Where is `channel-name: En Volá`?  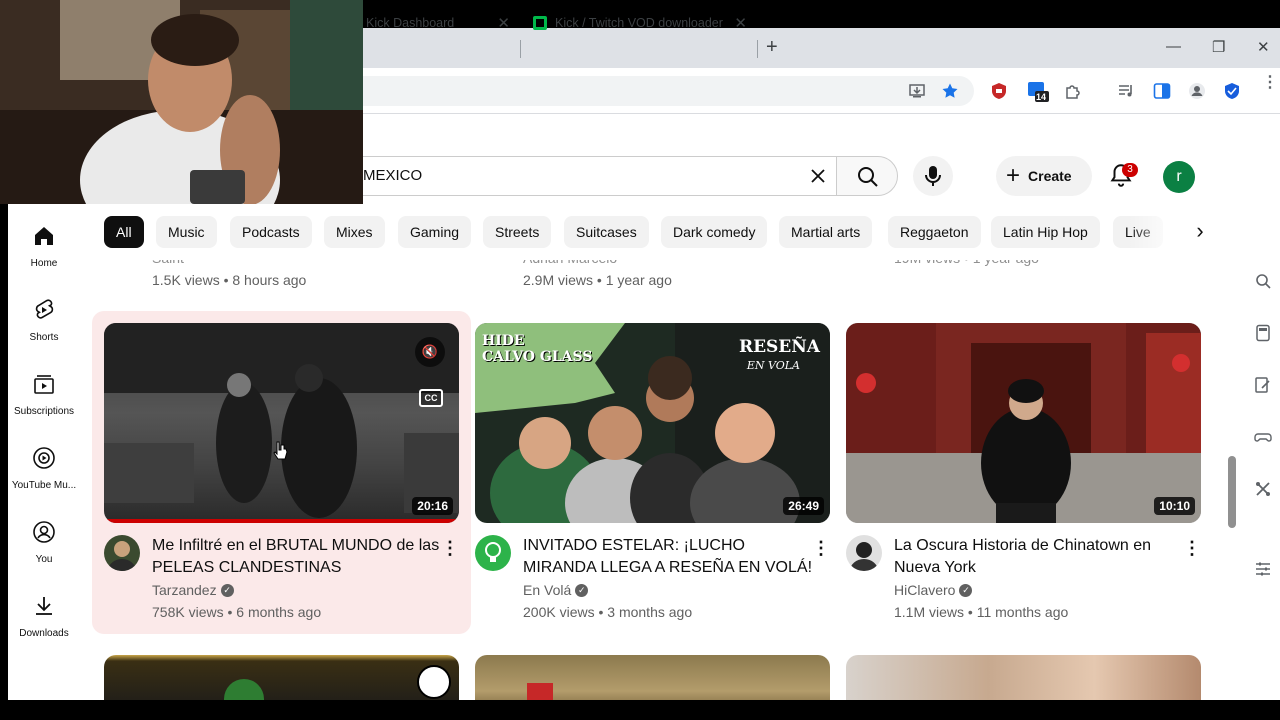 channel-name: En Volá is located at coordinates (547, 590).